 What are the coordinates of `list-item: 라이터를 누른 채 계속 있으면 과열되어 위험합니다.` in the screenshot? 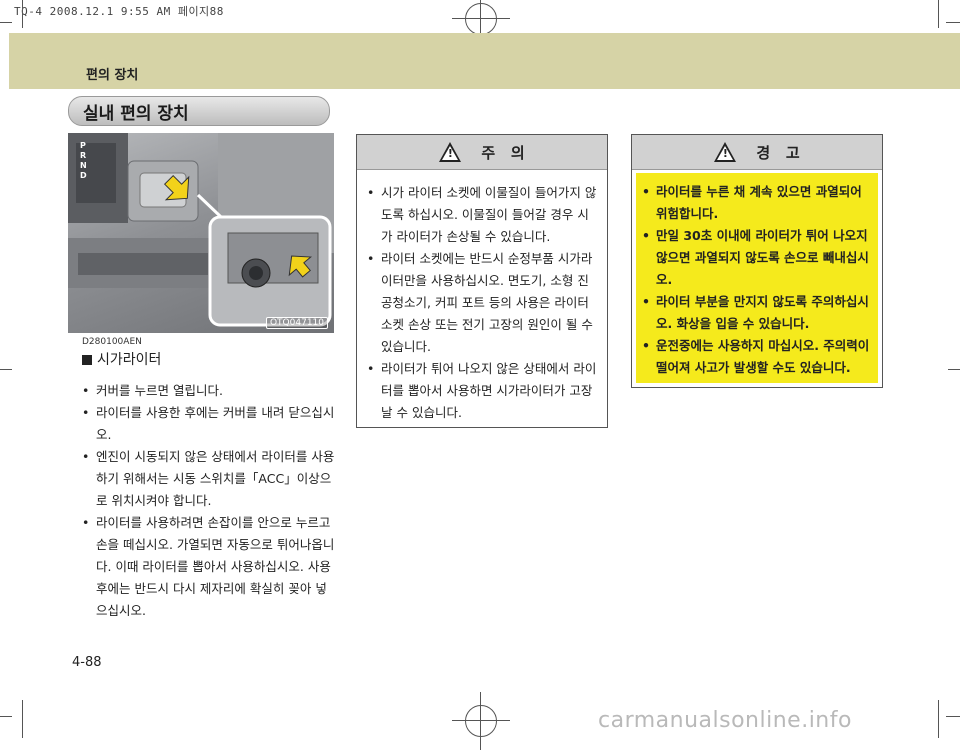 It's located at (757, 203).